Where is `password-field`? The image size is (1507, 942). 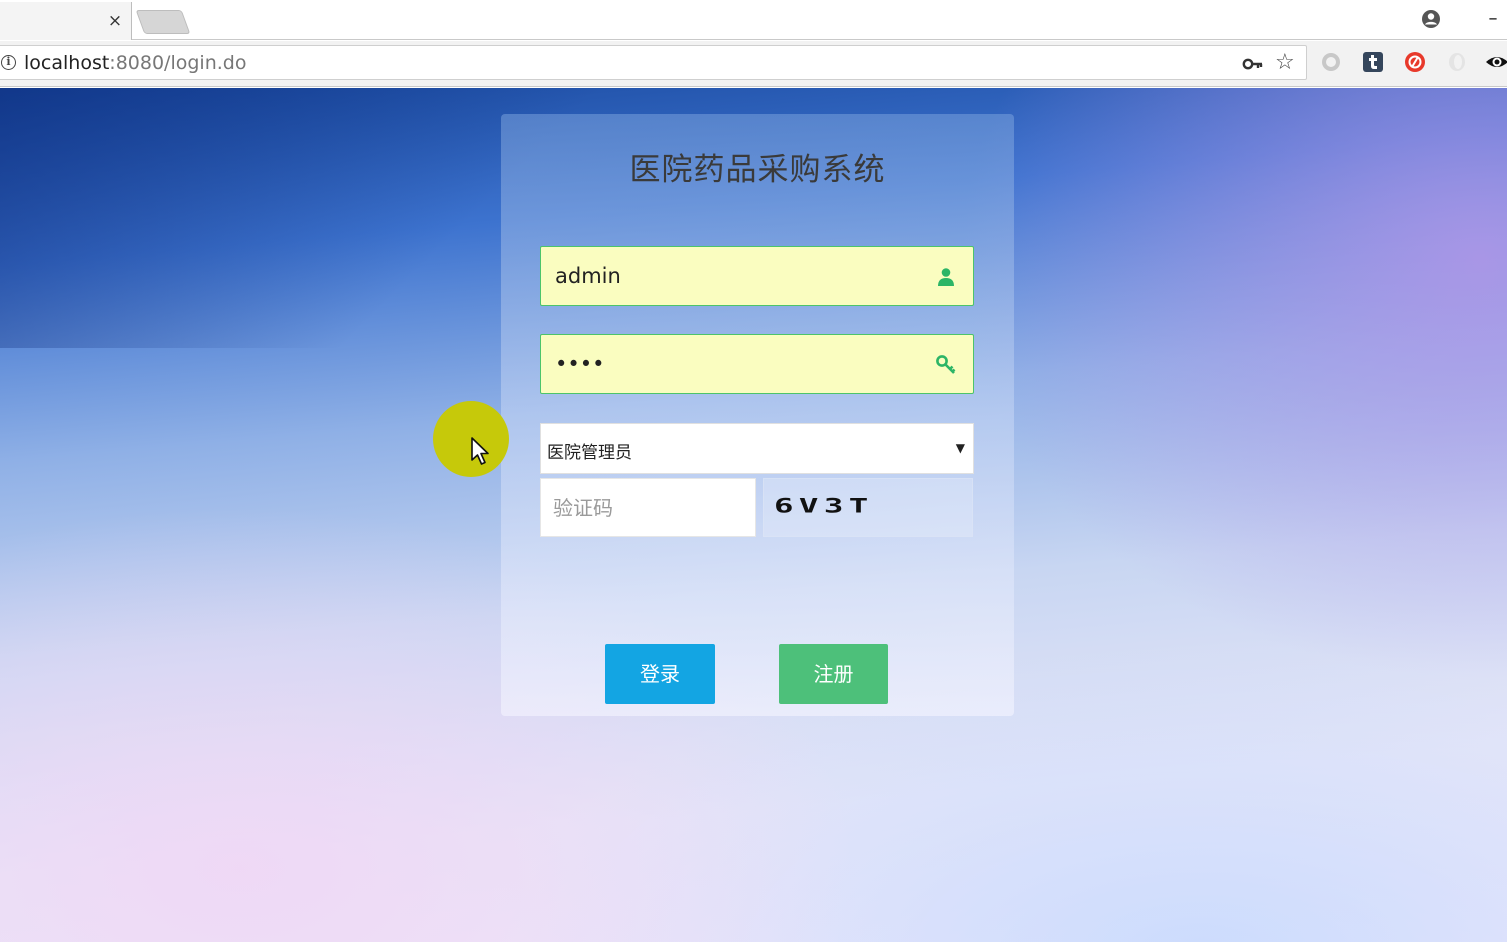 password-field is located at coordinates (757, 364).